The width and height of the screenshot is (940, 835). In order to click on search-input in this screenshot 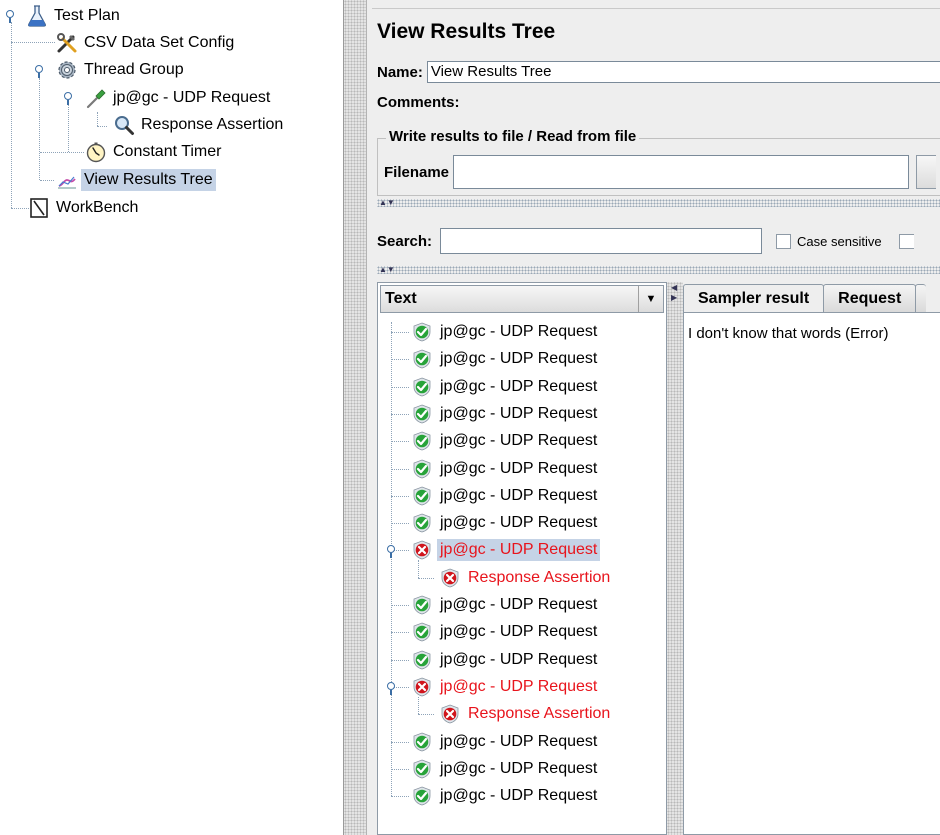, I will do `click(601, 241)`.